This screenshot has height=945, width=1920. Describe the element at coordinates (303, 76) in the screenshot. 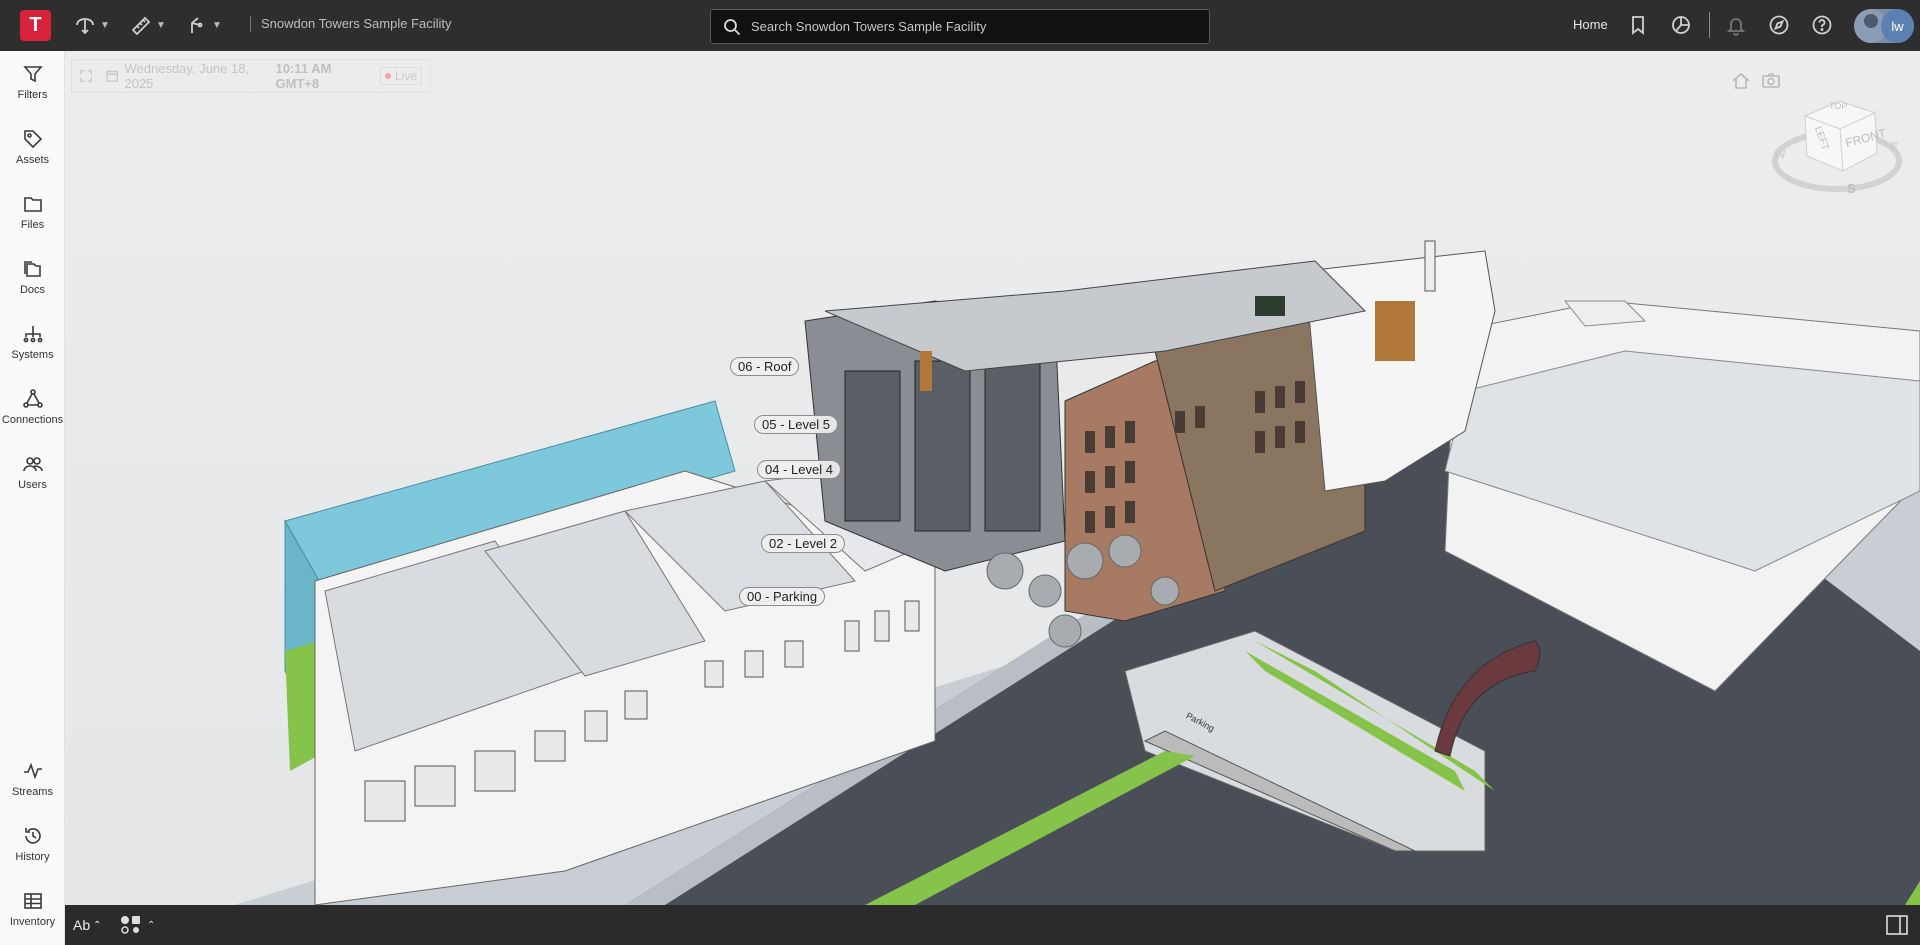

I see `time-label: 10:11 AM GMT+8` at that location.